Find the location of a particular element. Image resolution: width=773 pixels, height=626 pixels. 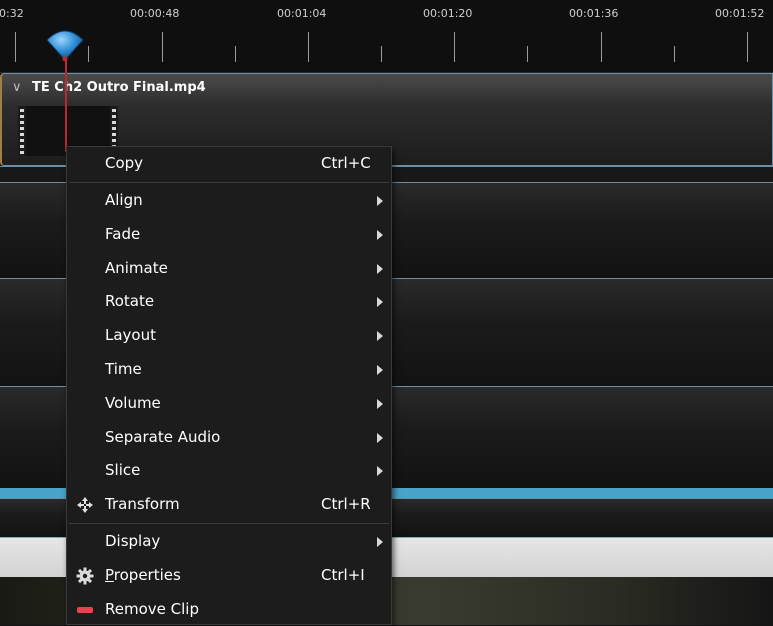

menu-item-label: Copy is located at coordinates (124, 163).